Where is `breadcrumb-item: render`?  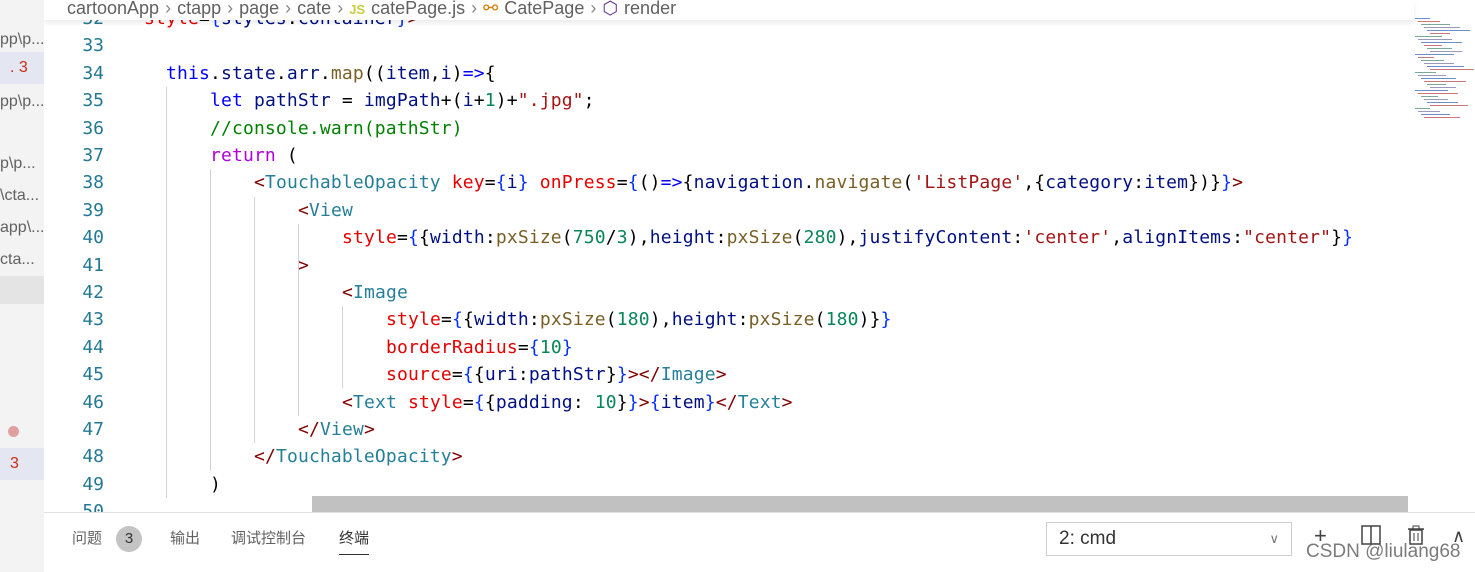
breadcrumb-item: render is located at coordinates (650, 9).